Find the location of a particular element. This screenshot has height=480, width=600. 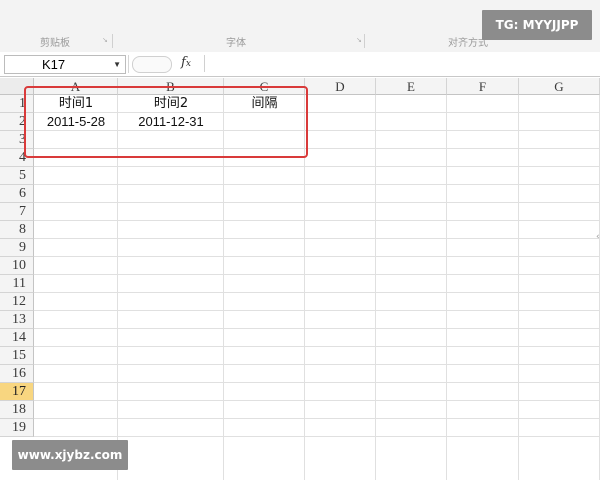

row-header-7: 7 is located at coordinates (17, 212).